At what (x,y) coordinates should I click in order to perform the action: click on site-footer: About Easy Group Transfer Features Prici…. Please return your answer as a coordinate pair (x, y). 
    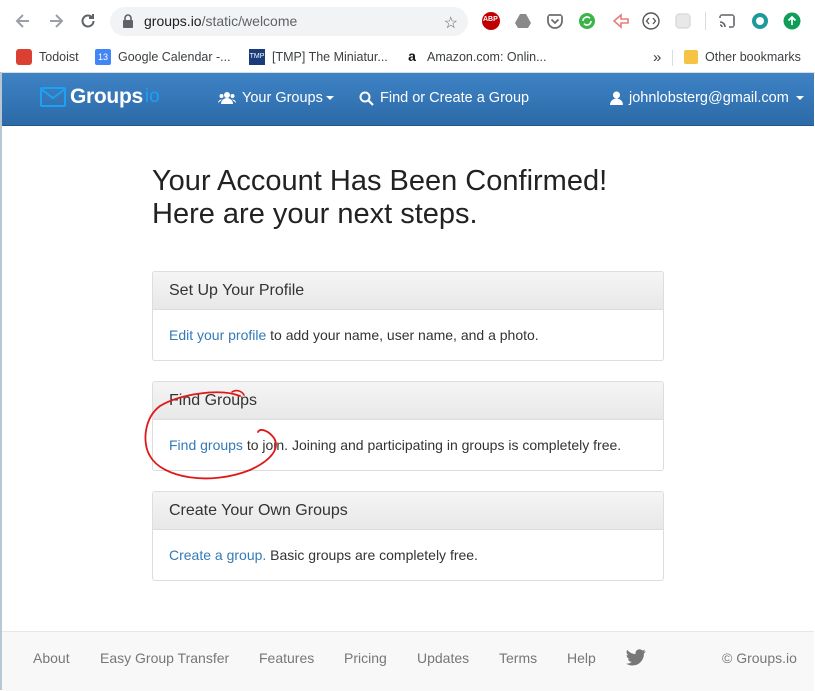
    Looking at the image, I should click on (408, 661).